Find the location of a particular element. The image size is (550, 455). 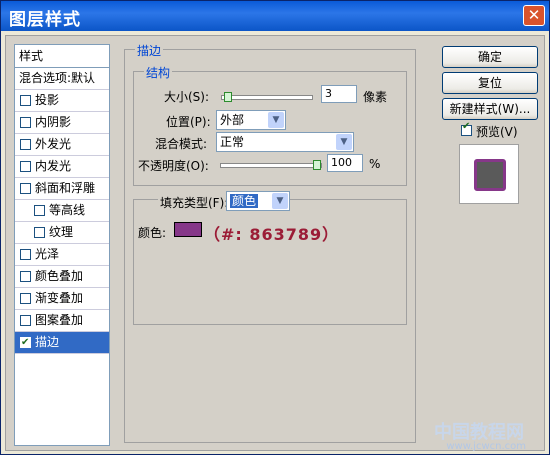

opacity-input: 100 is located at coordinates (345, 163).